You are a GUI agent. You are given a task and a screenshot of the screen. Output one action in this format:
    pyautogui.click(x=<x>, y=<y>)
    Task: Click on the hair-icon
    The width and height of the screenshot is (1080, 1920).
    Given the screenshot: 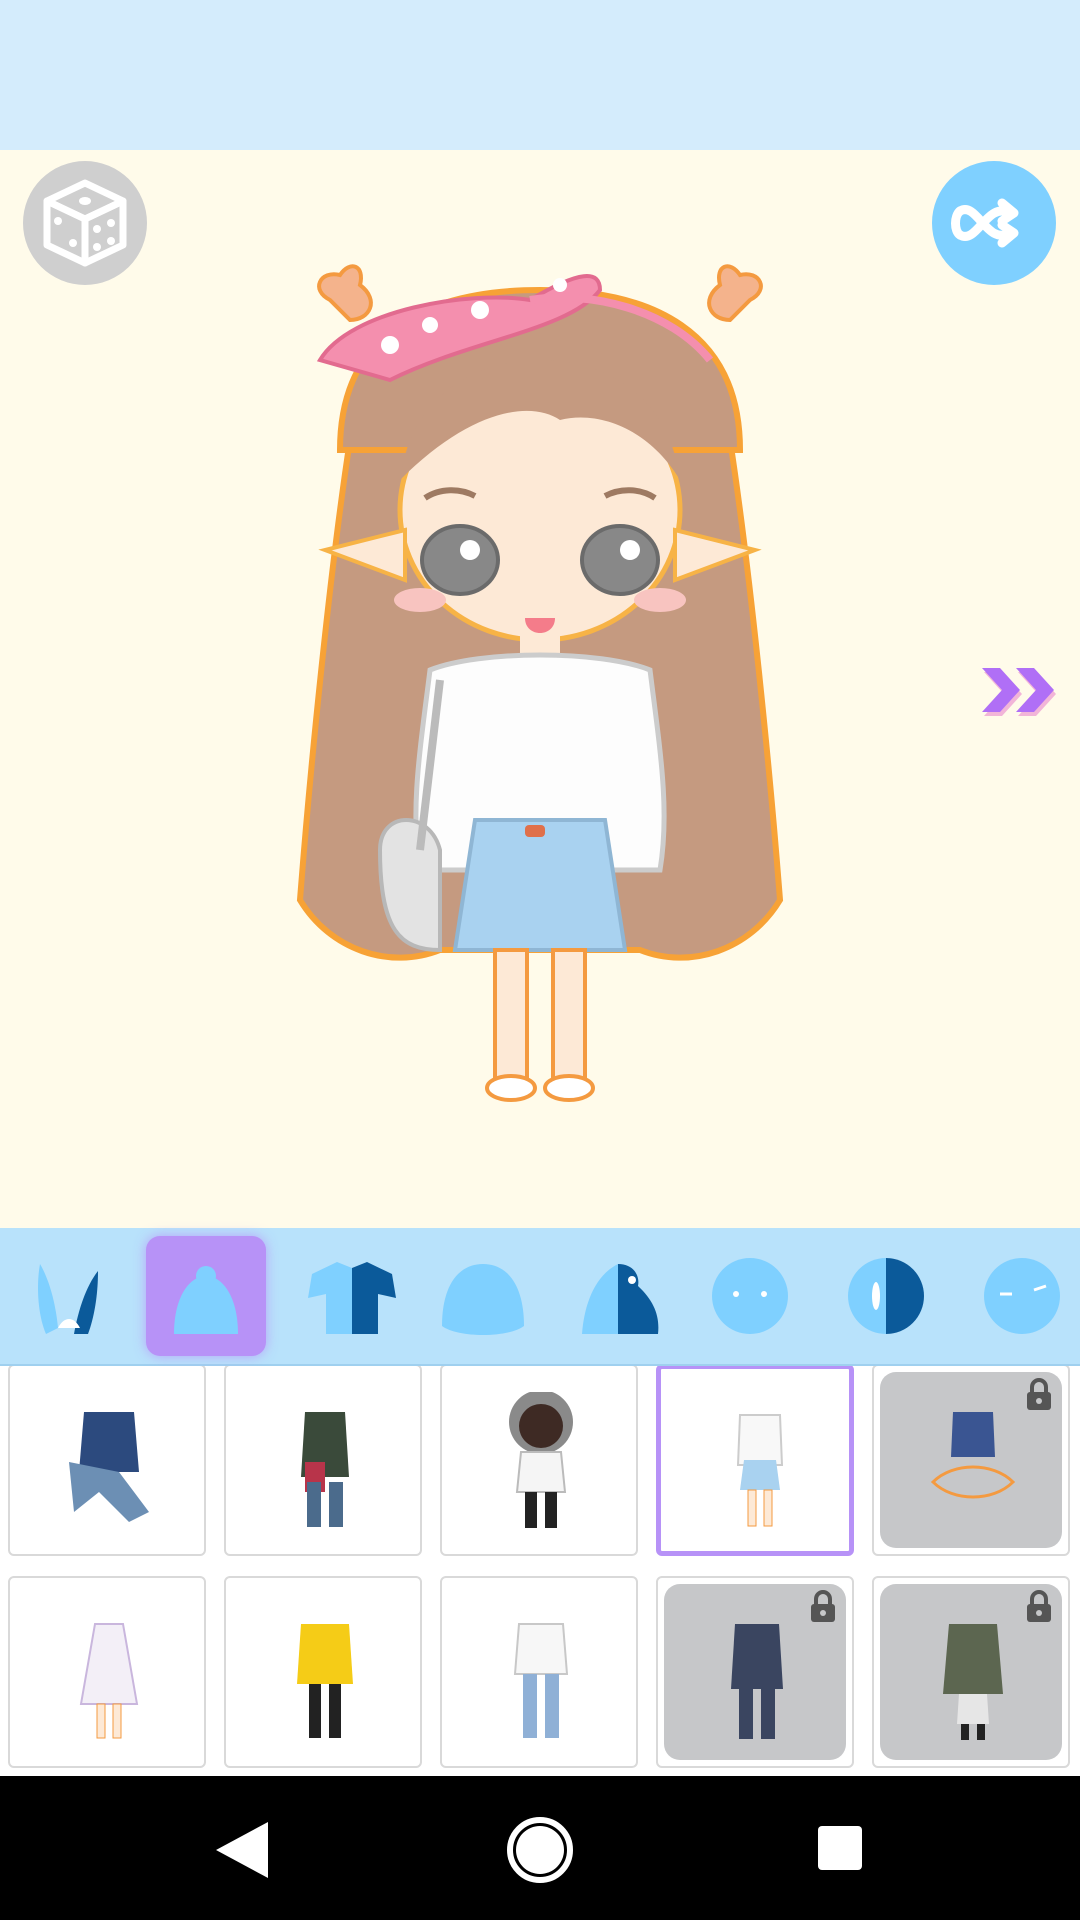 What is the action you would take?
    pyautogui.click(x=483, y=1299)
    